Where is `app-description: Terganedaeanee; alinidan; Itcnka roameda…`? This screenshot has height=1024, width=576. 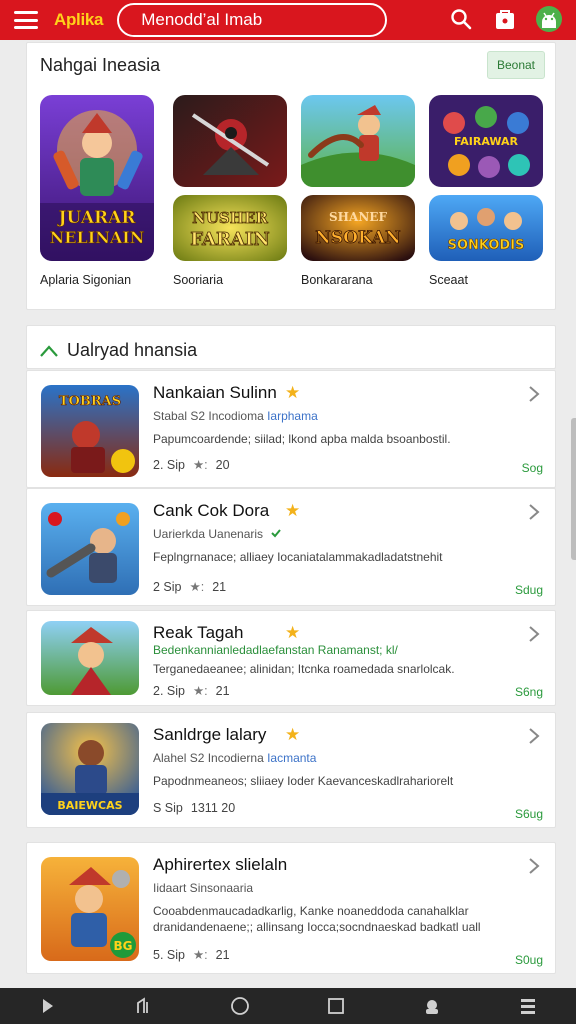
app-description: Terganedaeanee; alinidan; Itcnka roameda… is located at coordinates (304, 669).